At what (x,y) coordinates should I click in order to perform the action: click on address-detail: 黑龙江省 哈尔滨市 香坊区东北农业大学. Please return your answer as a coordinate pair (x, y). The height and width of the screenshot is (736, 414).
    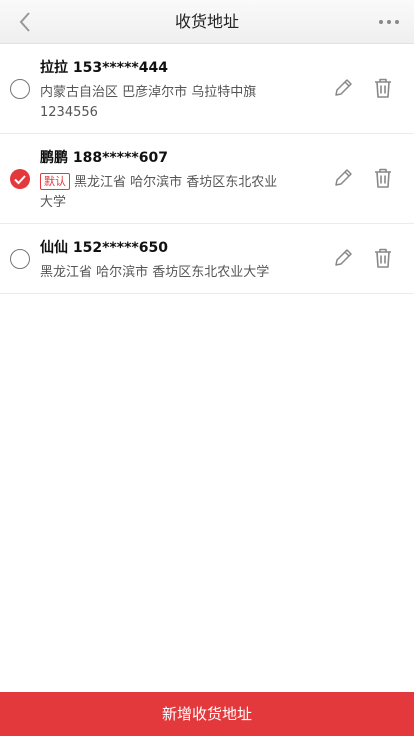
    Looking at the image, I should click on (159, 192).